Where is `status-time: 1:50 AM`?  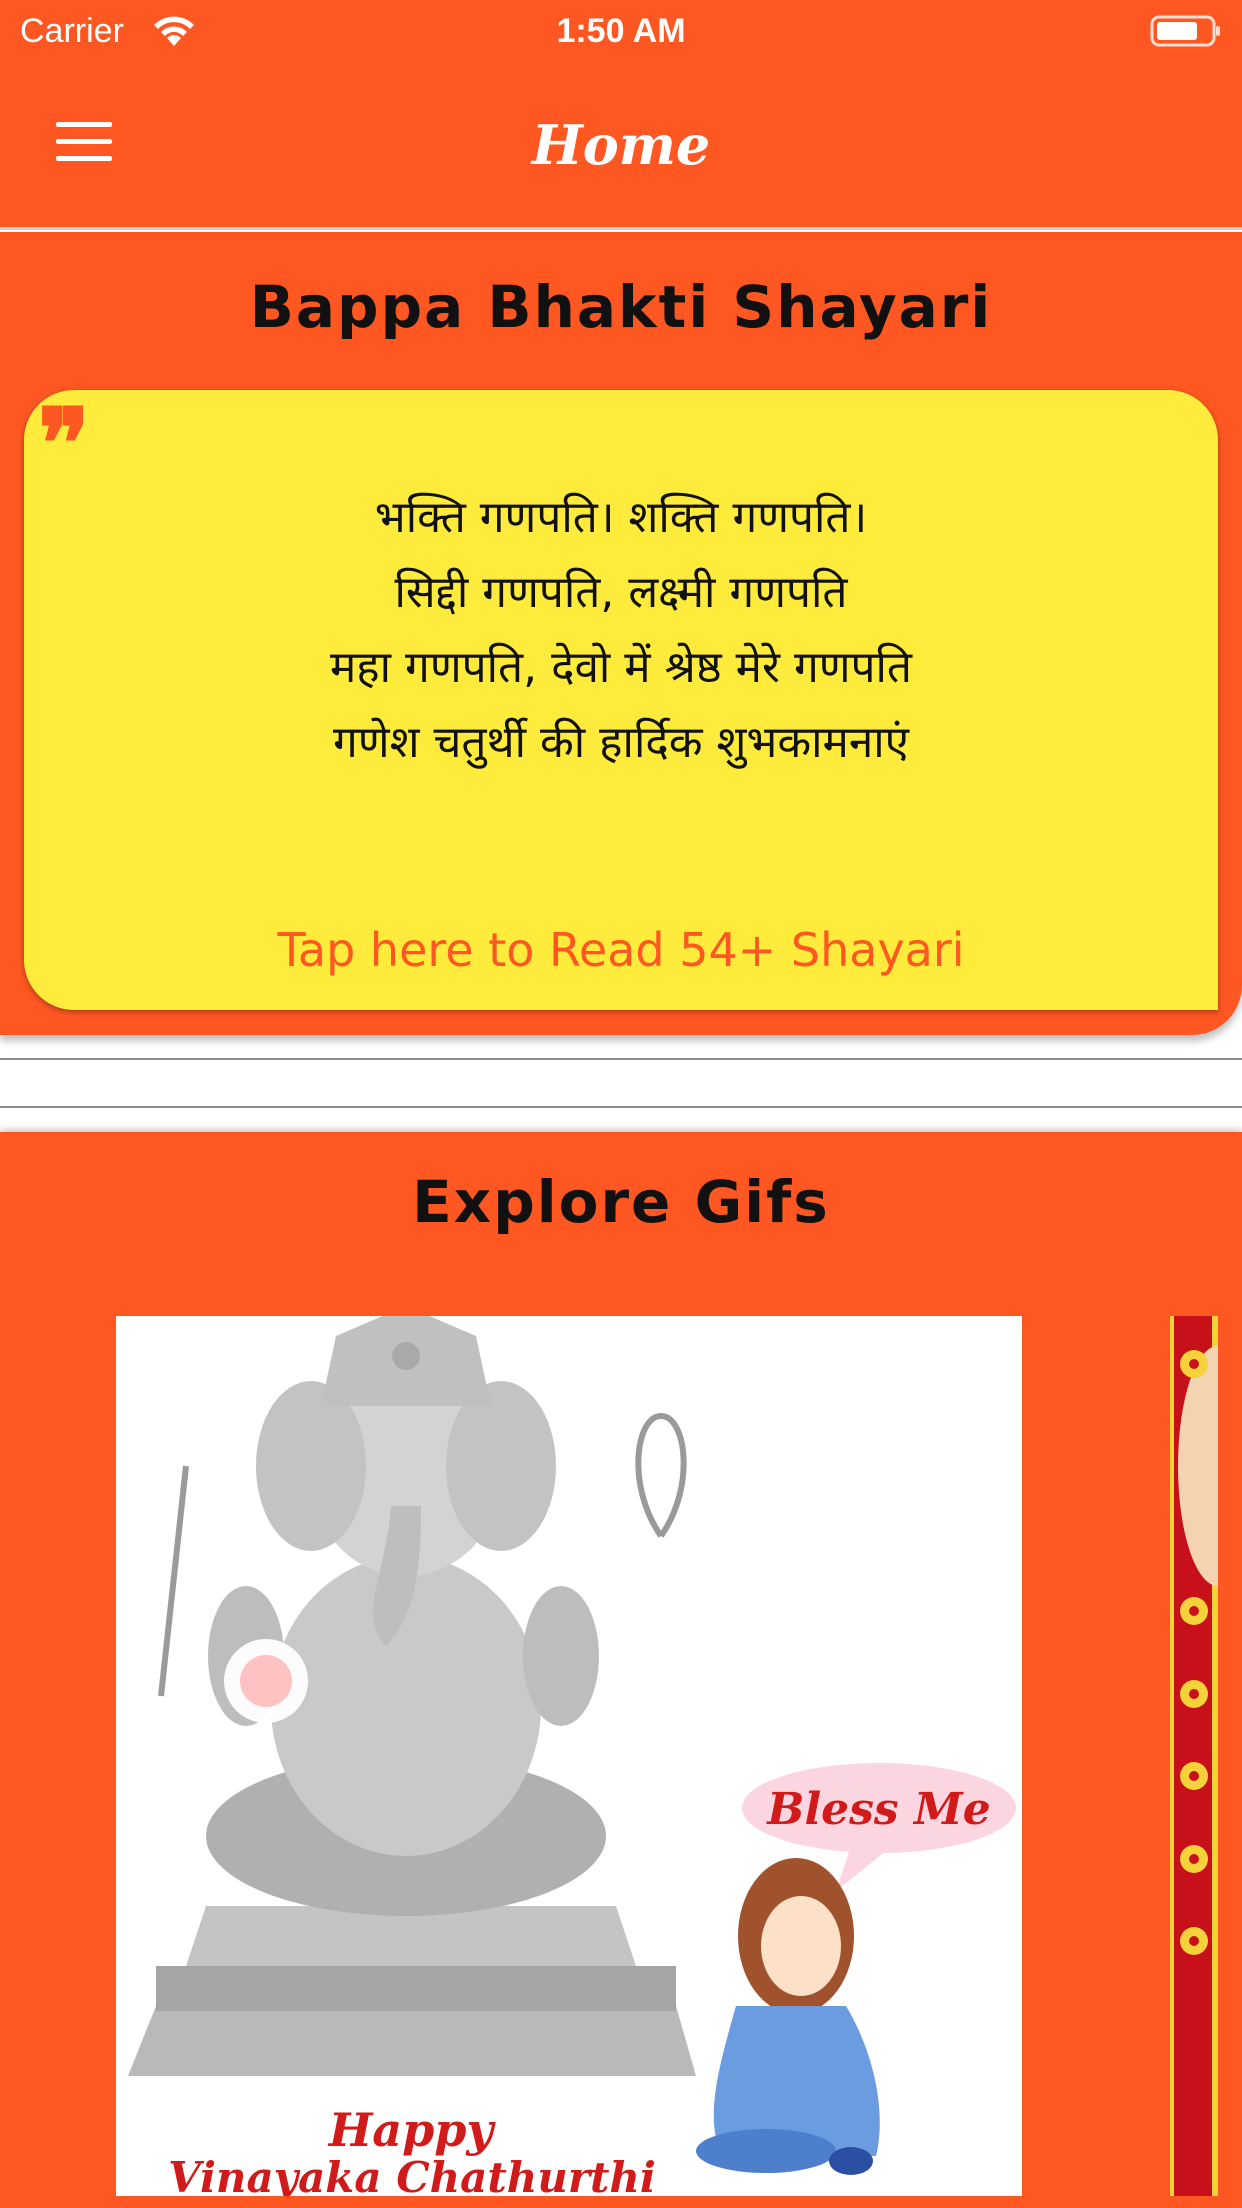
status-time: 1:50 AM is located at coordinates (621, 31).